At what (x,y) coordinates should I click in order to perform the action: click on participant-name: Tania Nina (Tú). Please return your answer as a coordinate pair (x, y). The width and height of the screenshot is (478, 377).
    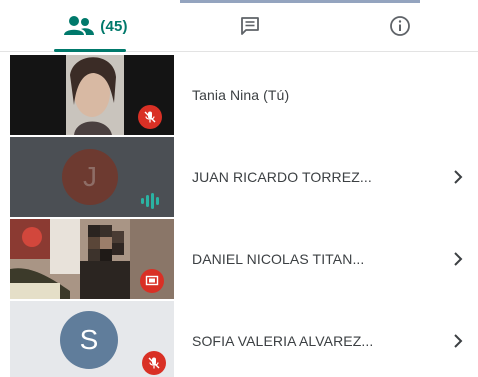
    Looking at the image, I should click on (241, 95).